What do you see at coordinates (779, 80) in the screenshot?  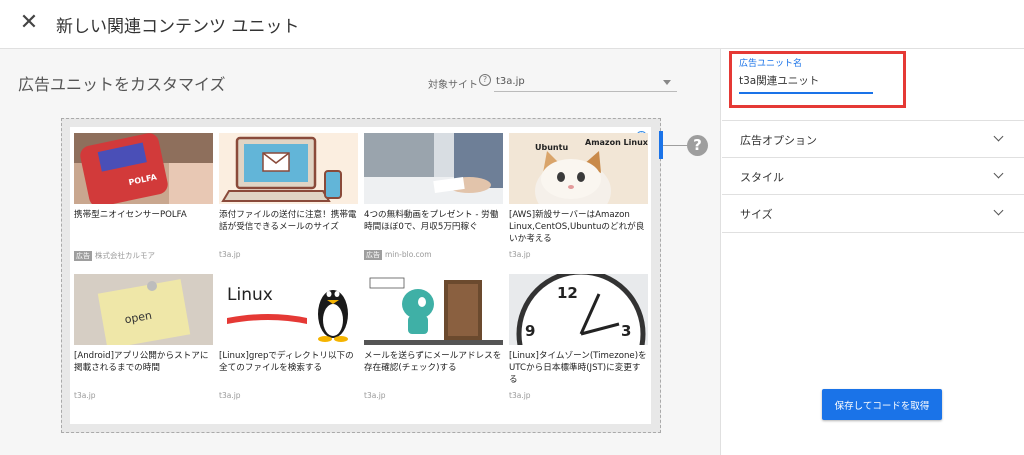 I see `ad-unit-name-input: t3a関連ユニット` at bounding box center [779, 80].